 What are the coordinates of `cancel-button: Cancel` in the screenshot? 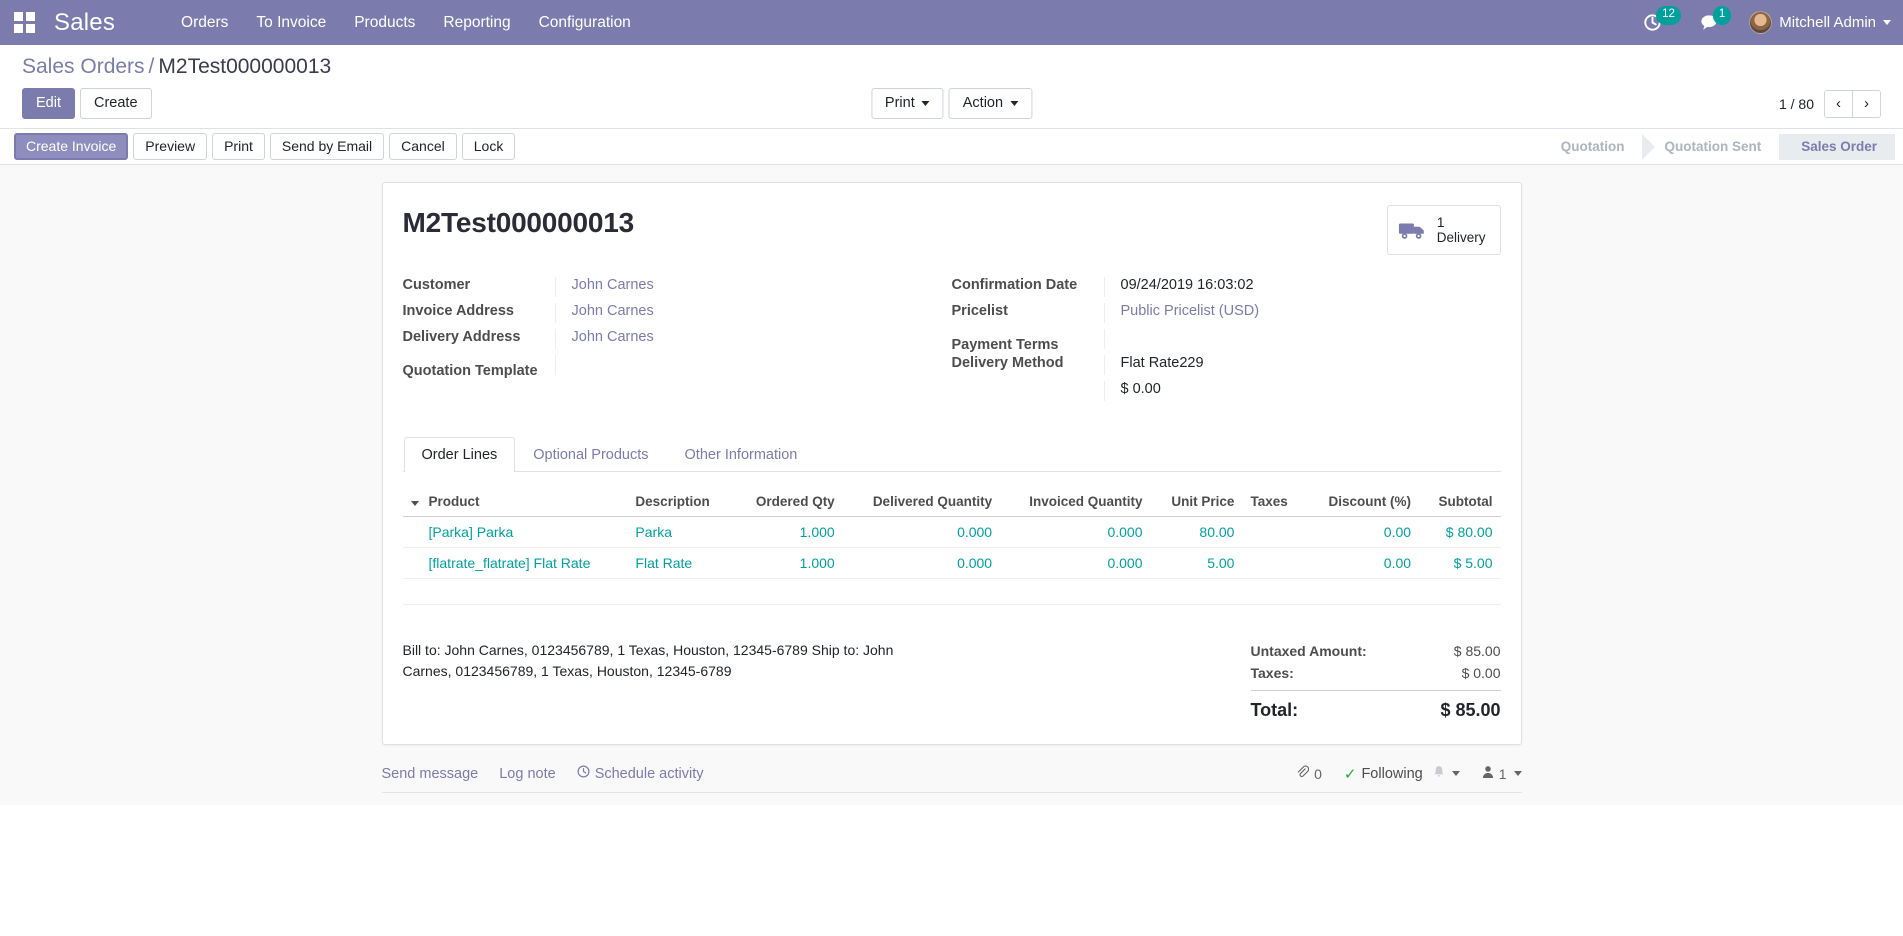 It's located at (423, 147).